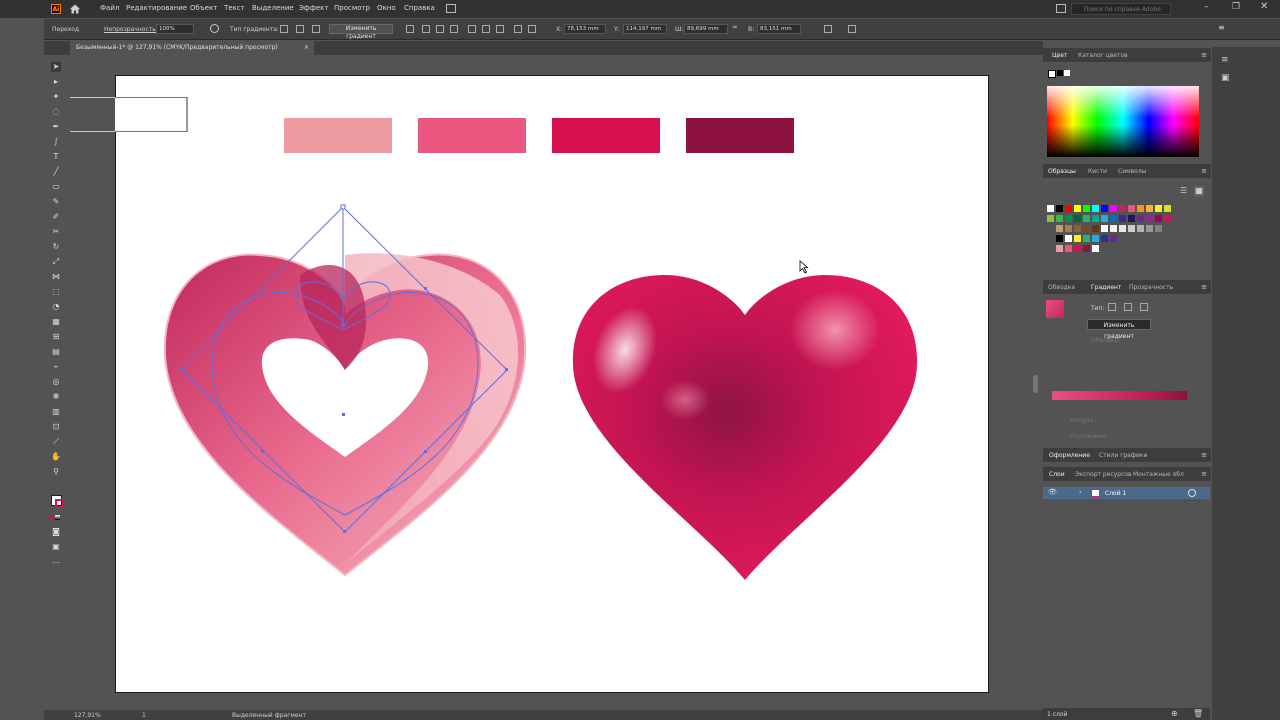 This screenshot has width=1280, height=720. Describe the element at coordinates (735, 27) in the screenshot. I see `link-icon: ∞` at that location.